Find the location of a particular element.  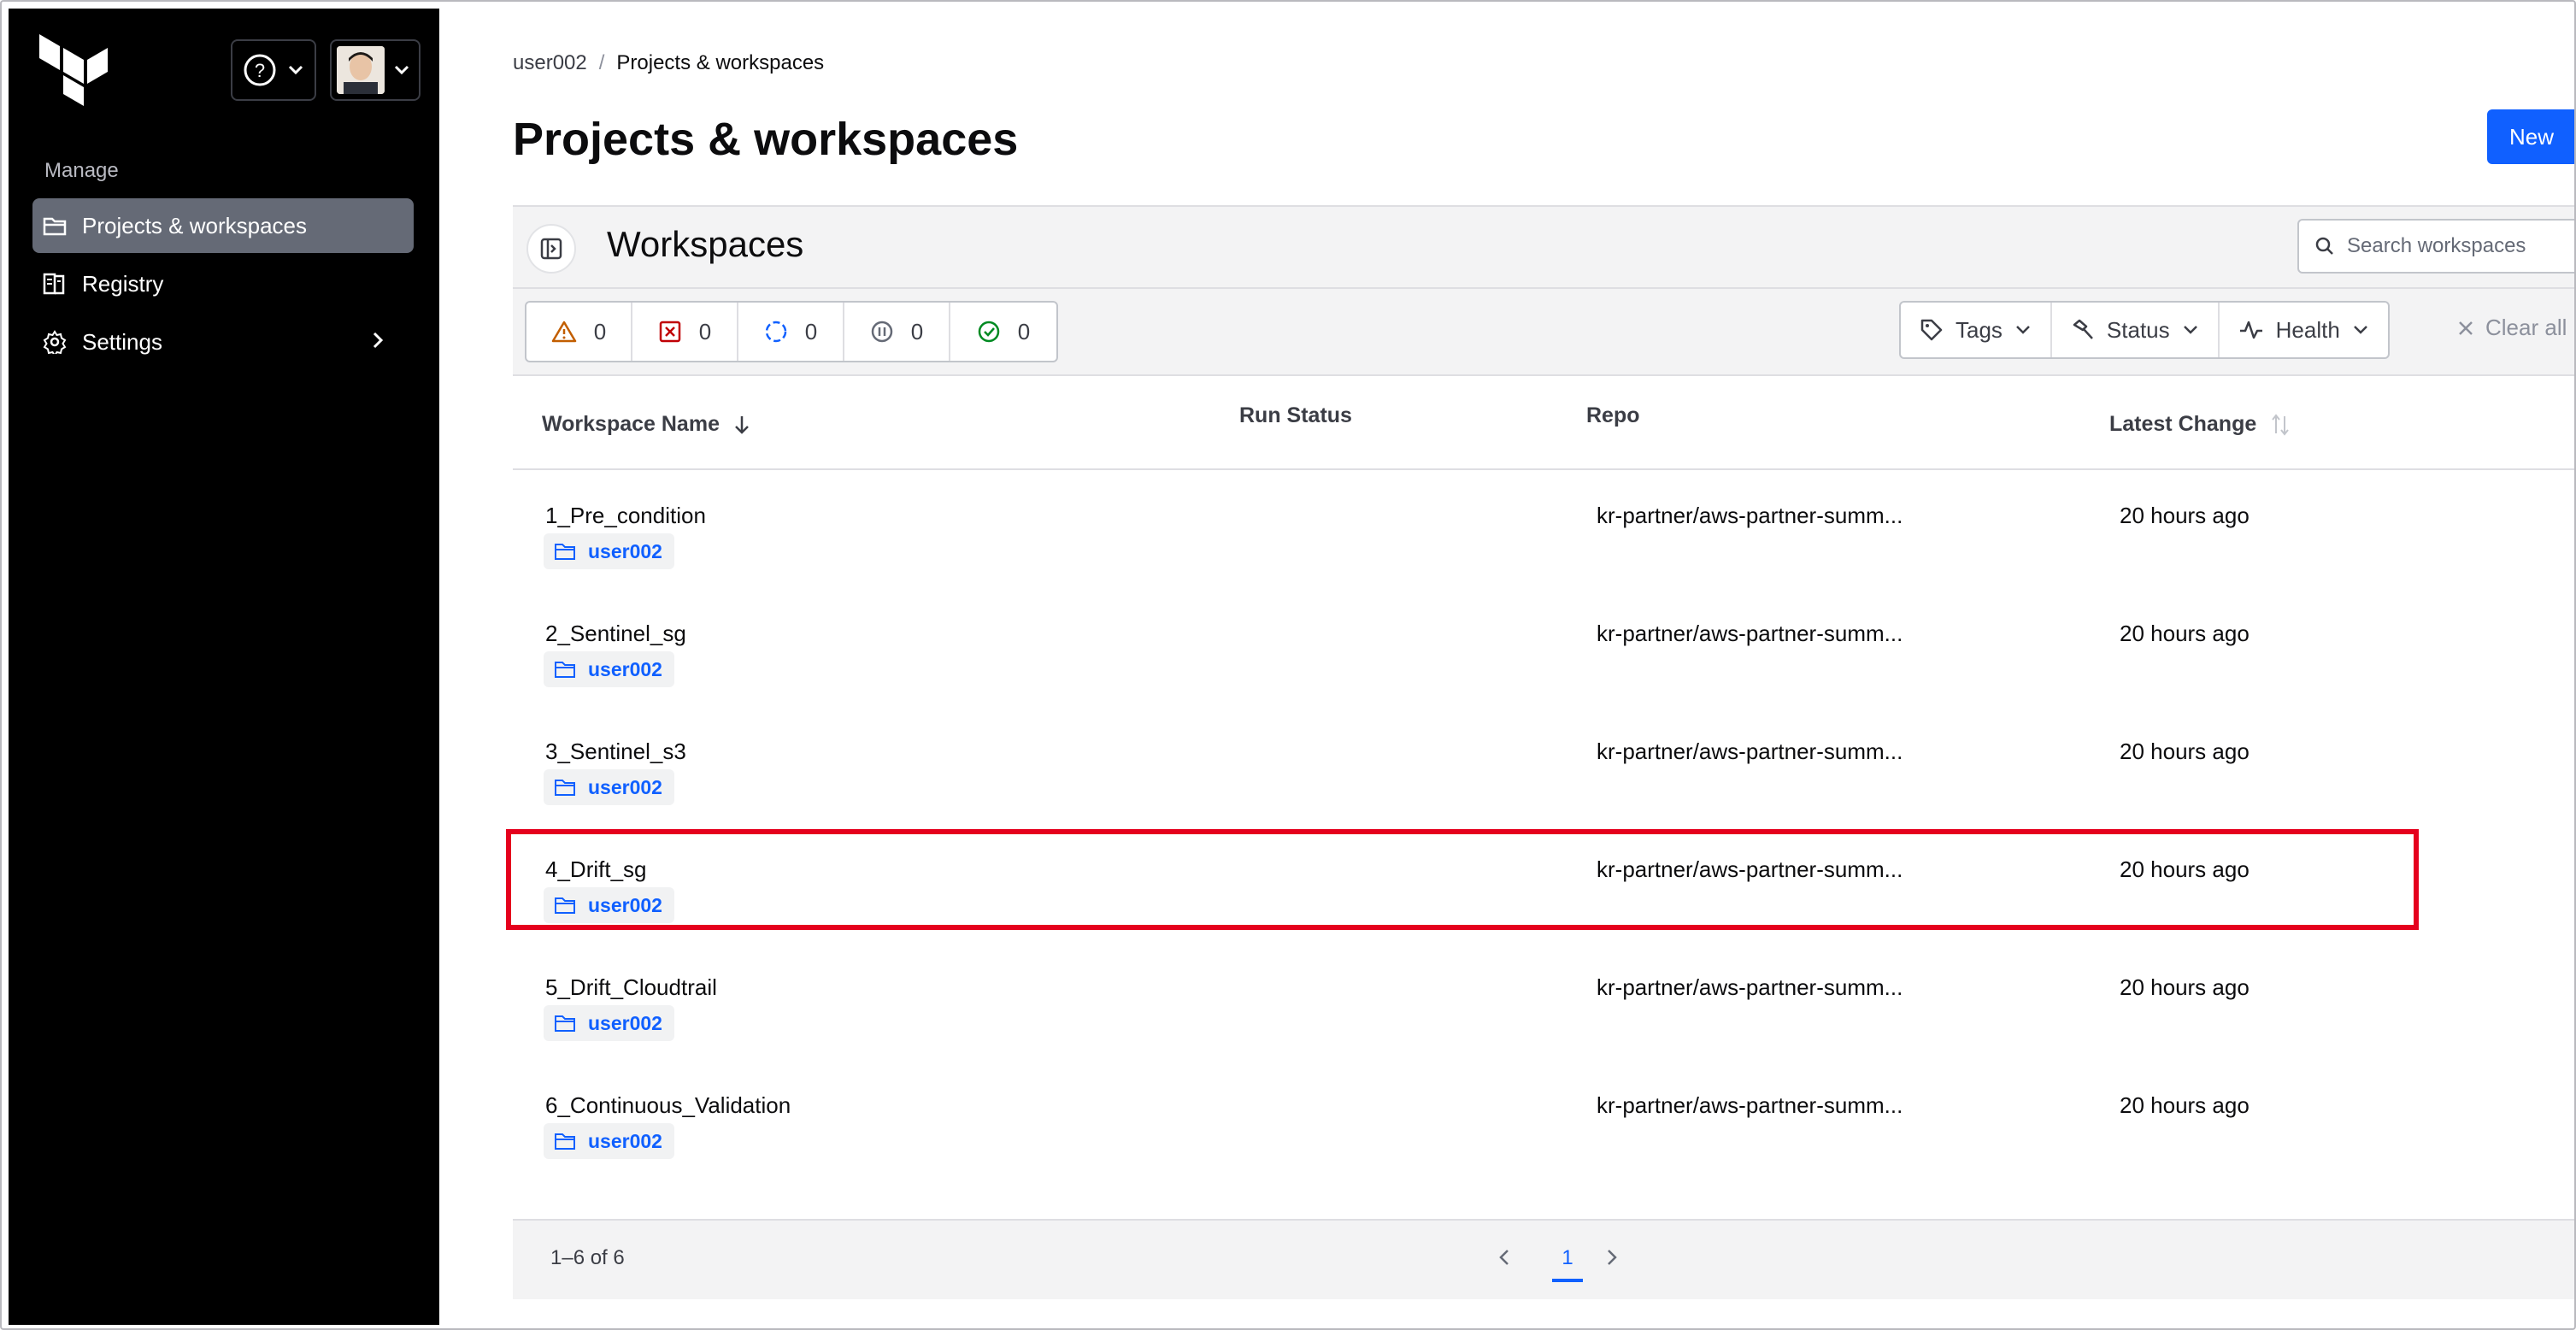

help-menu-button: ? is located at coordinates (273, 70).